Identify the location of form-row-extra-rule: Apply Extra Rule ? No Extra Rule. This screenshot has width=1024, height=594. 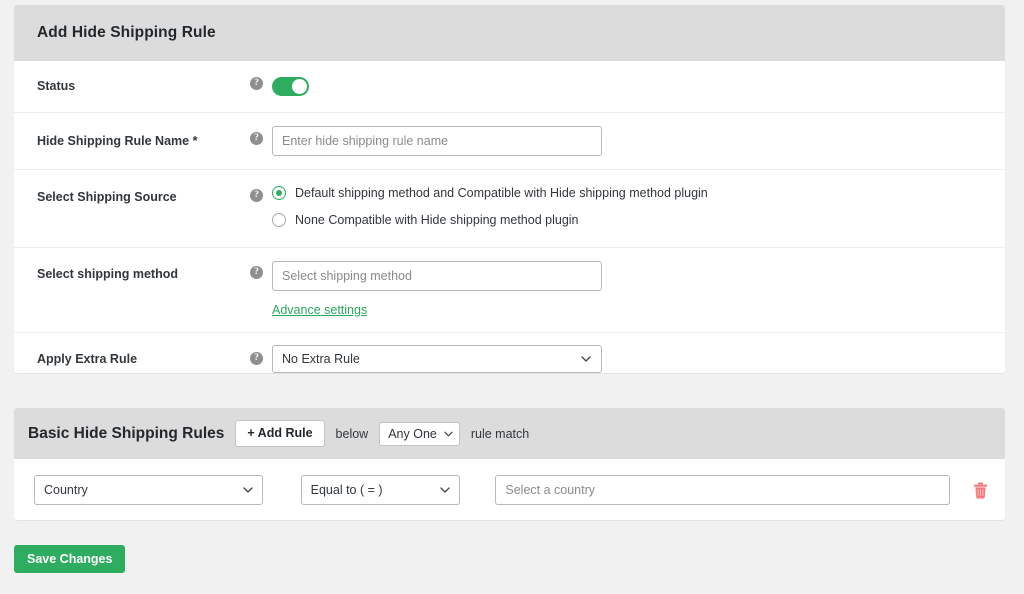
(509, 359).